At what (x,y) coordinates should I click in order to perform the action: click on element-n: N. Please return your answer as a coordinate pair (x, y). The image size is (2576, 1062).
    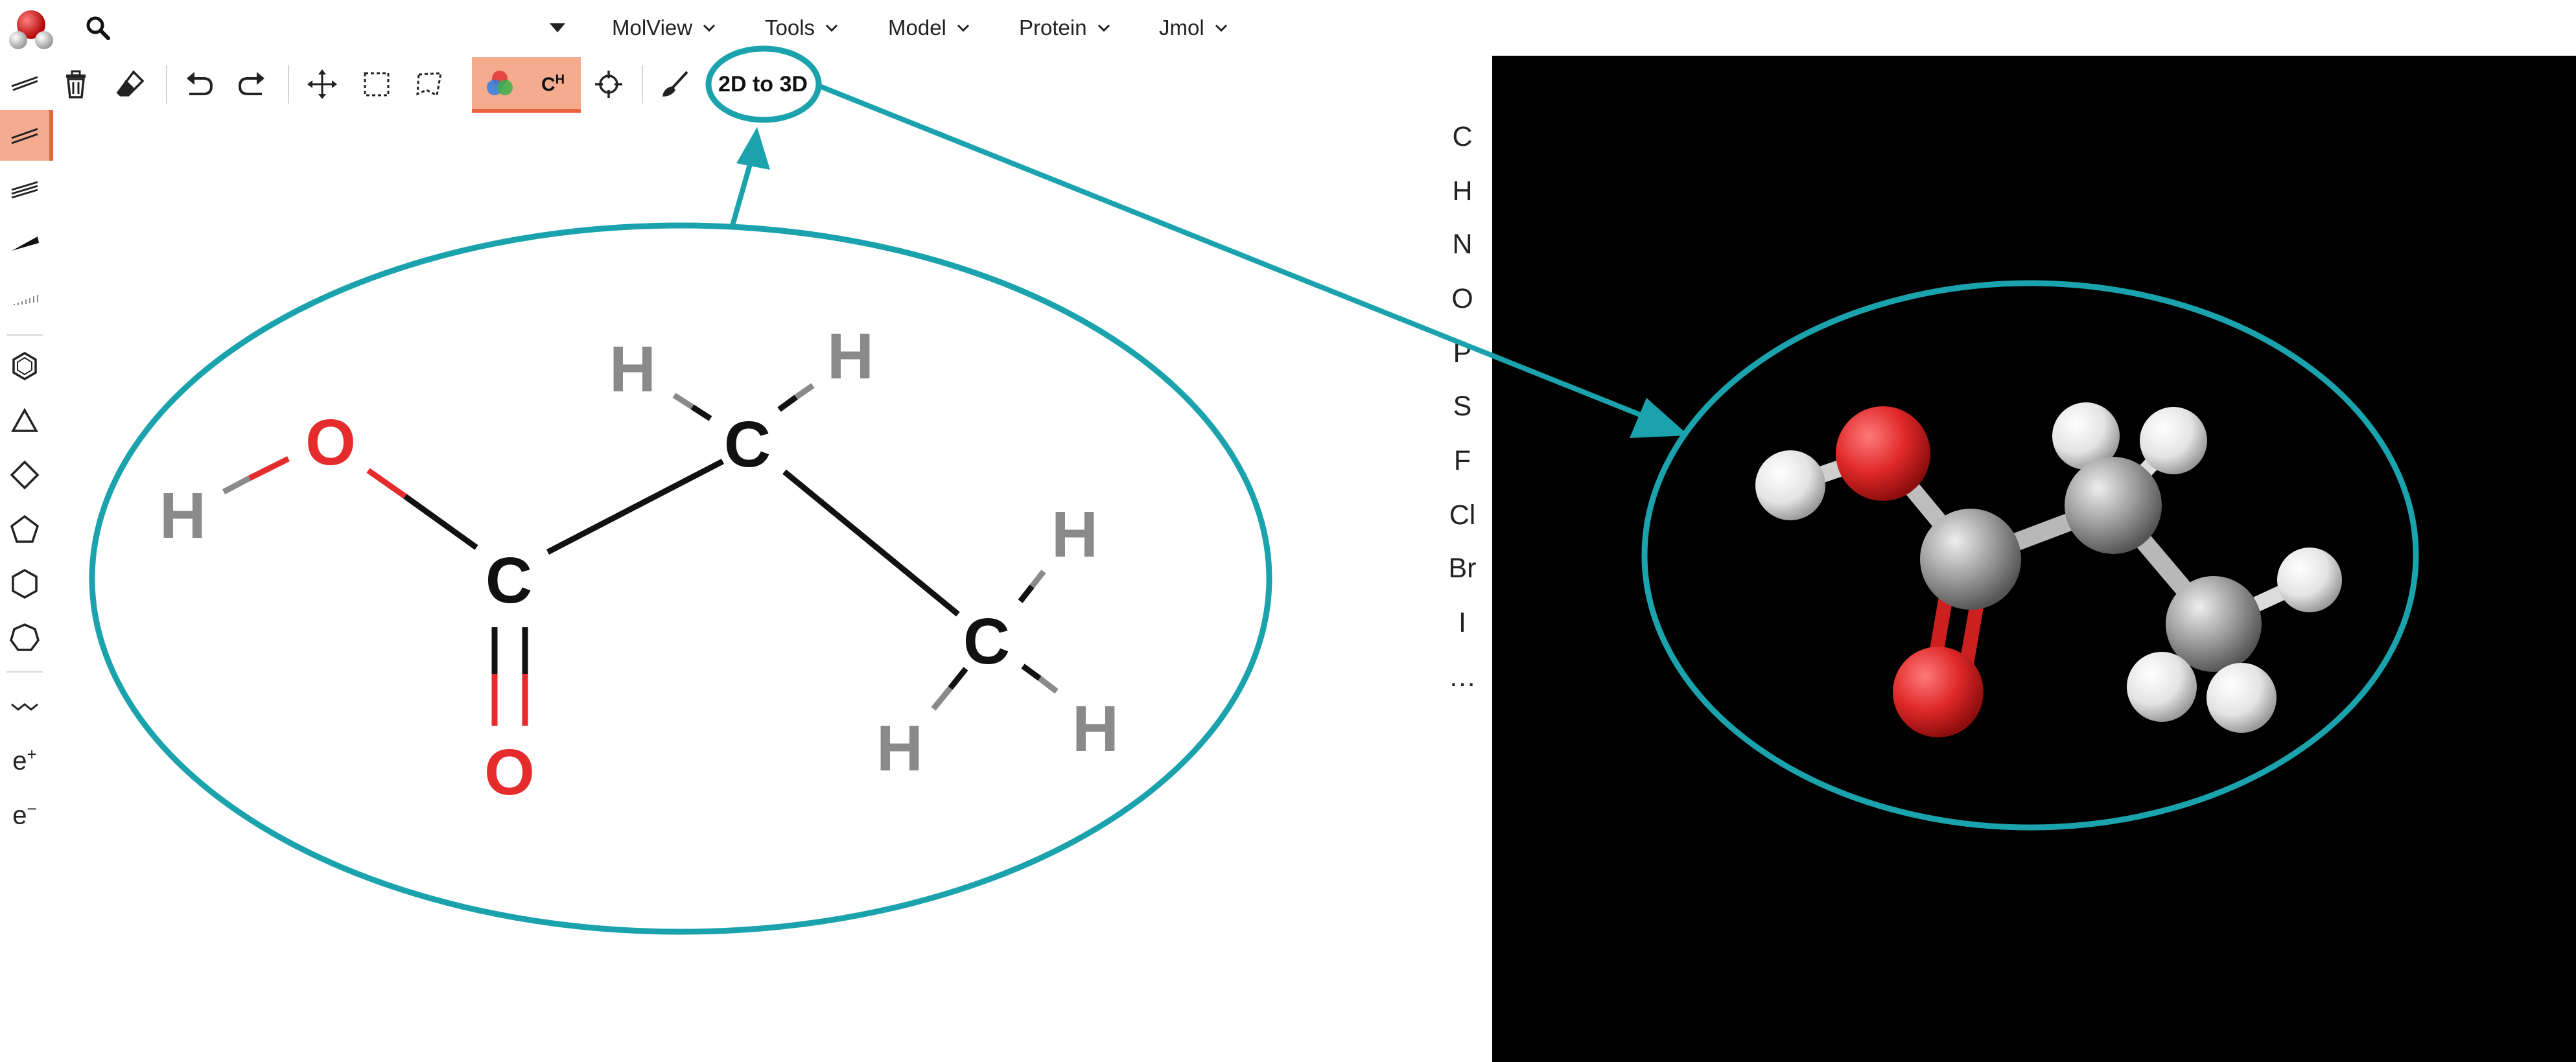
    Looking at the image, I should click on (1462, 244).